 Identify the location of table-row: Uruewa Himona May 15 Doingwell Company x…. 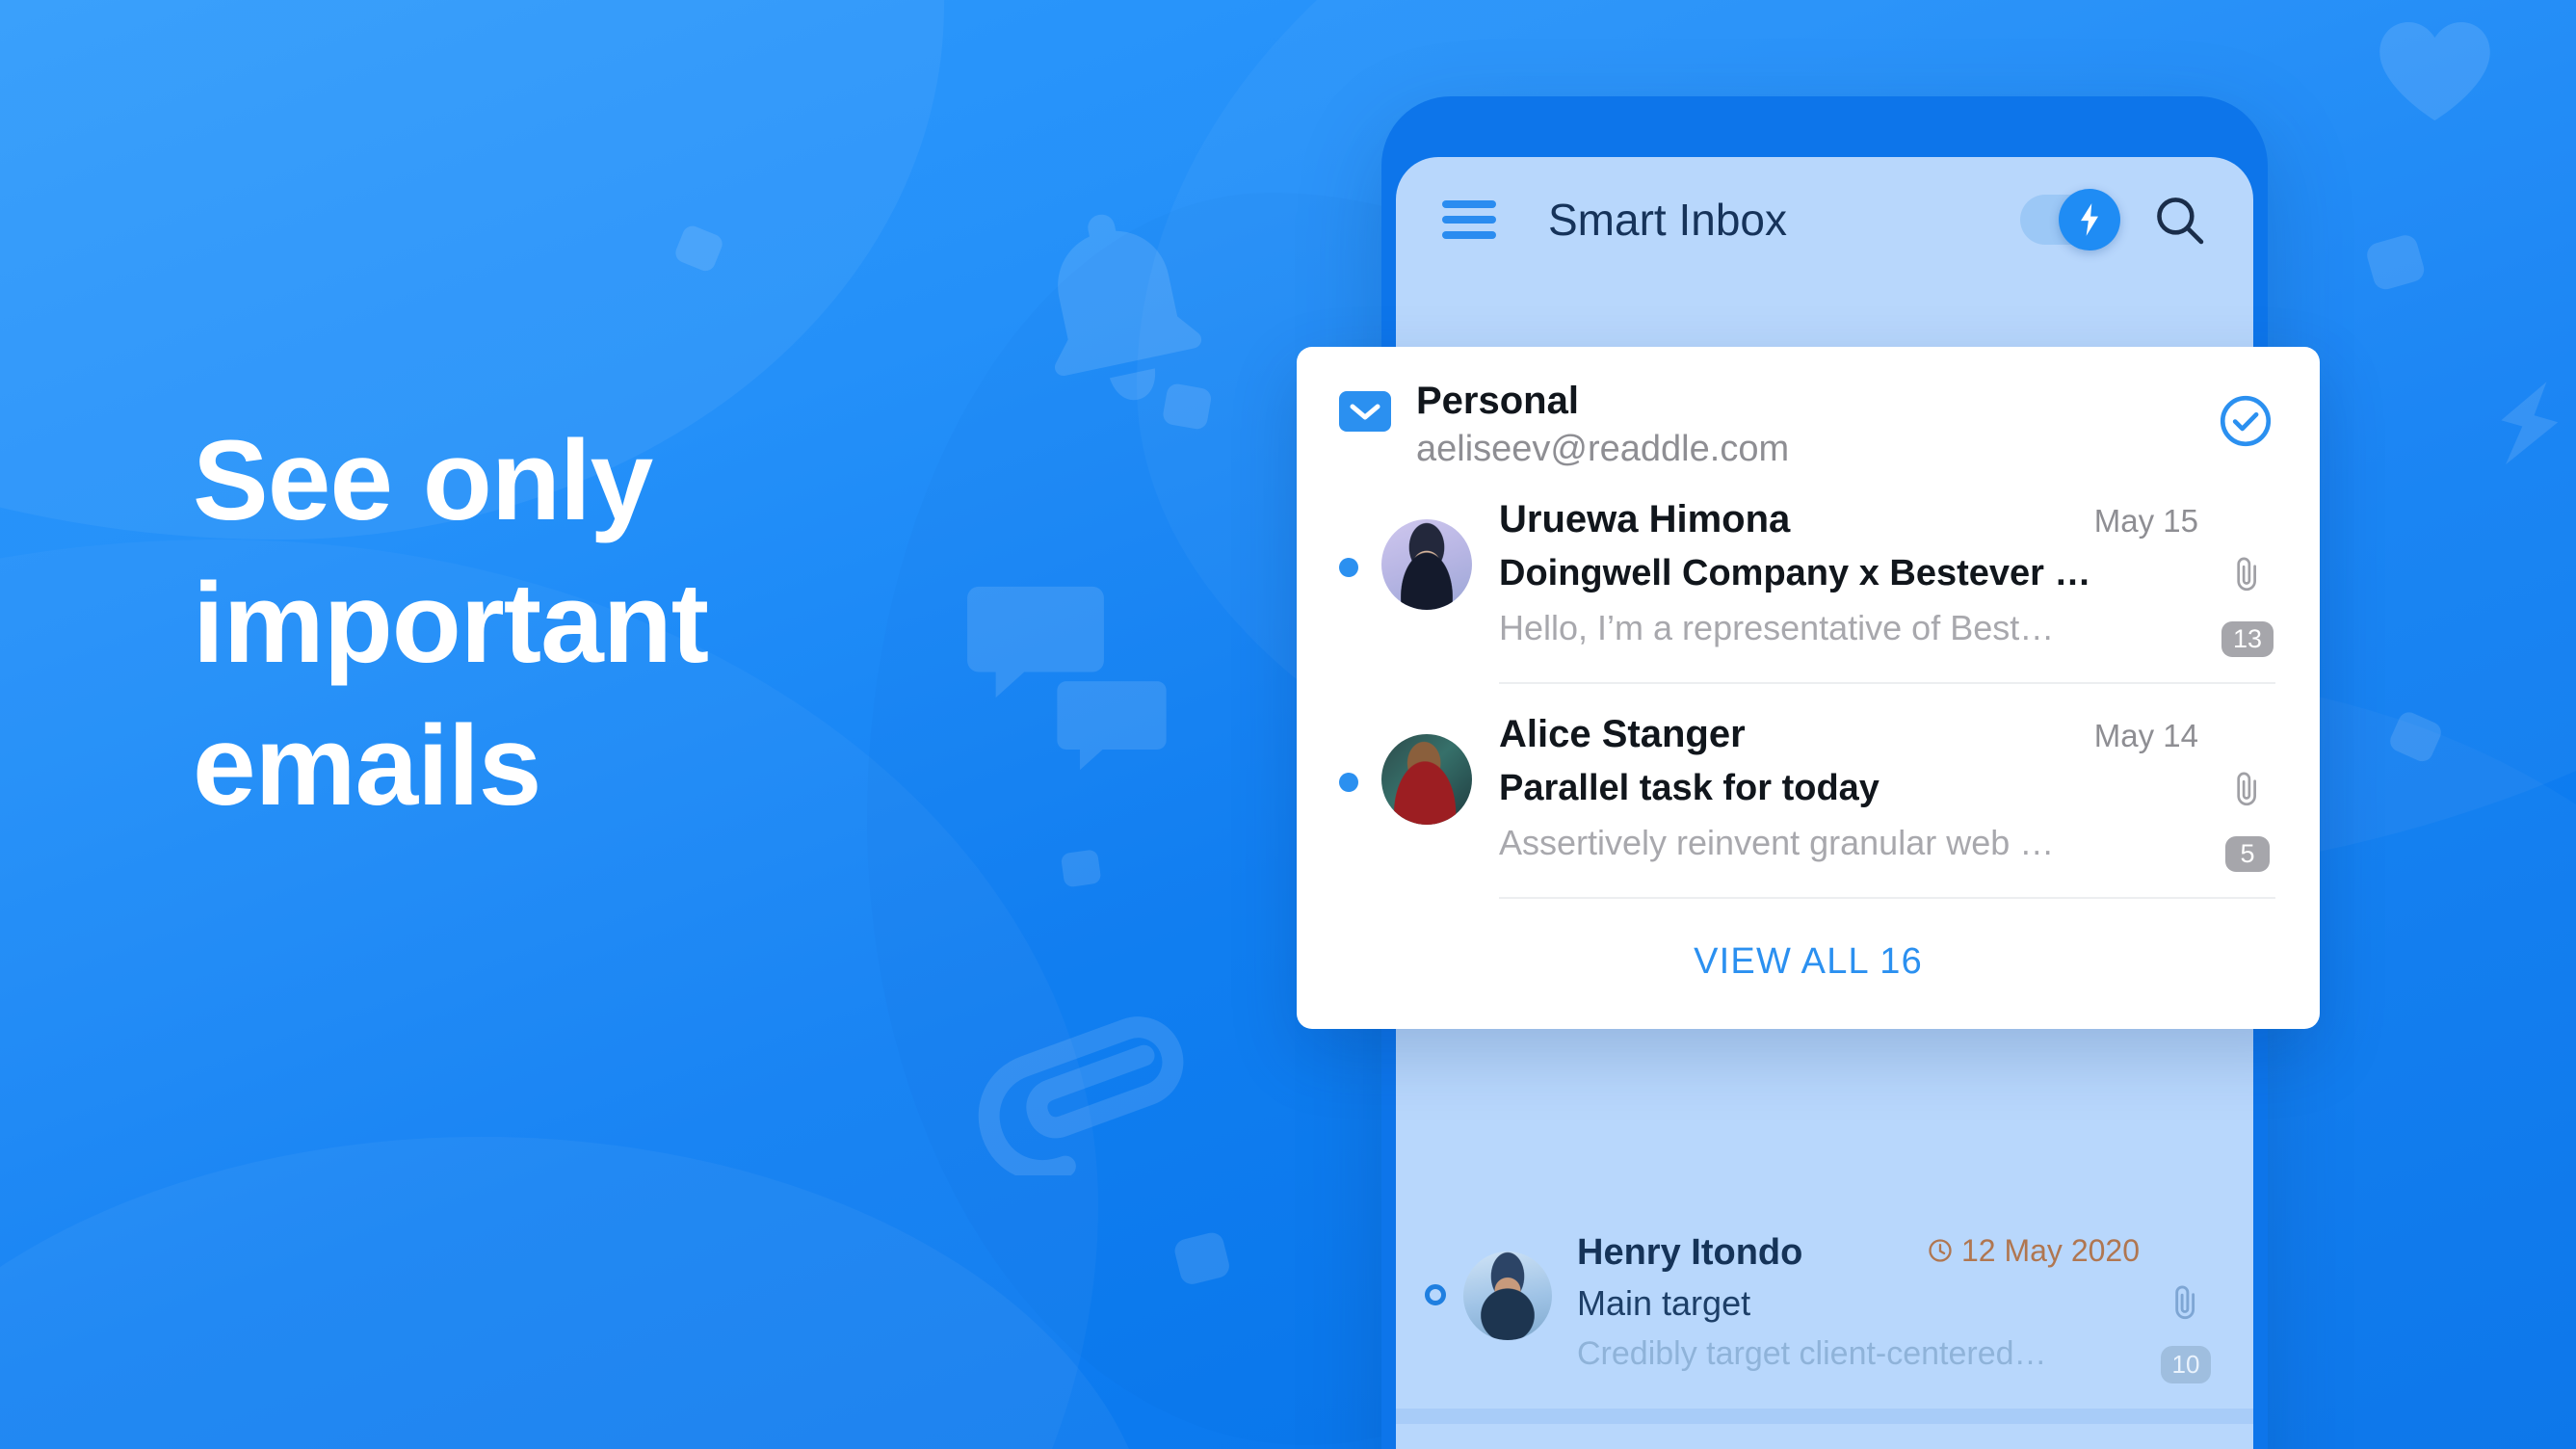
(1830, 575).